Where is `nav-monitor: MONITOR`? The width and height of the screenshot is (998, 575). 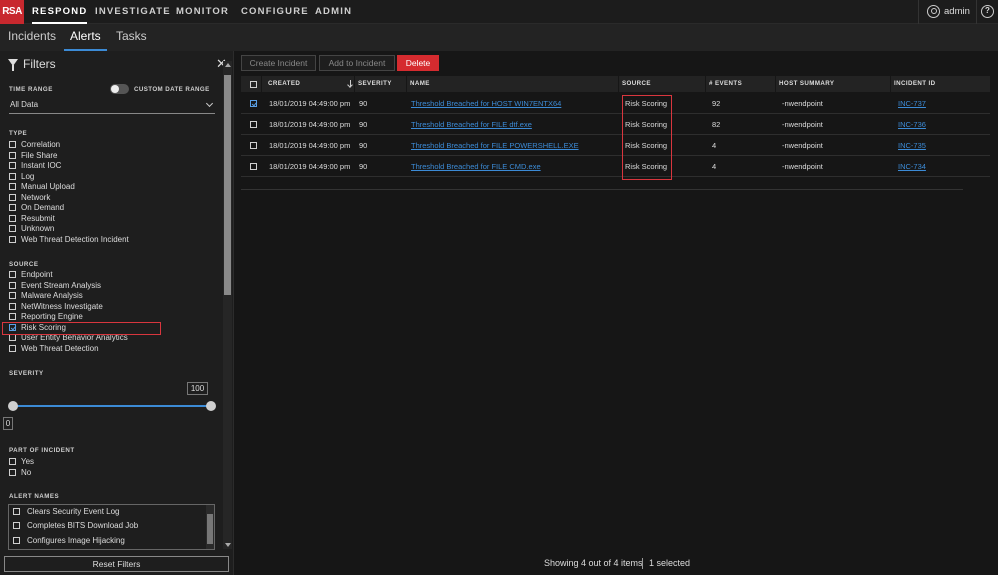 nav-monitor: MONITOR is located at coordinates (202, 12).